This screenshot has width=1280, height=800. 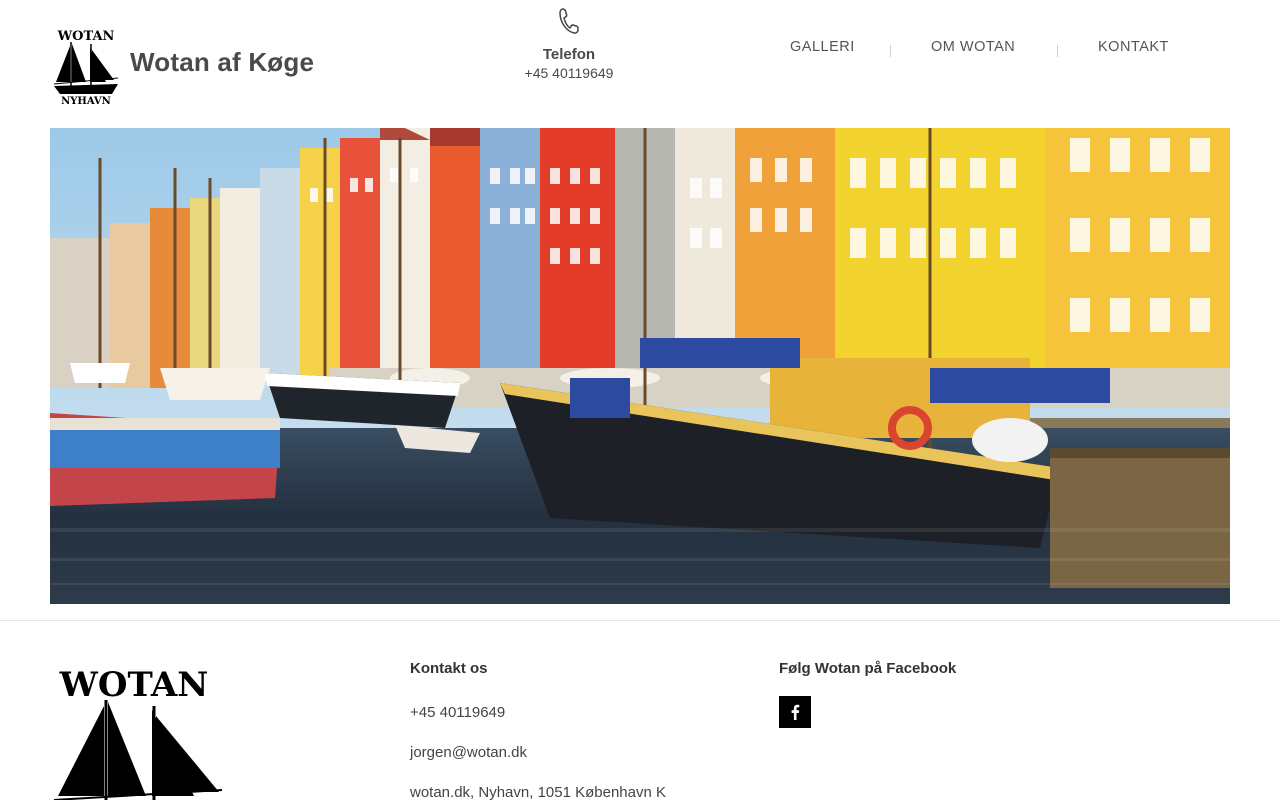 I want to click on facebook-button, so click(x=795, y=712).